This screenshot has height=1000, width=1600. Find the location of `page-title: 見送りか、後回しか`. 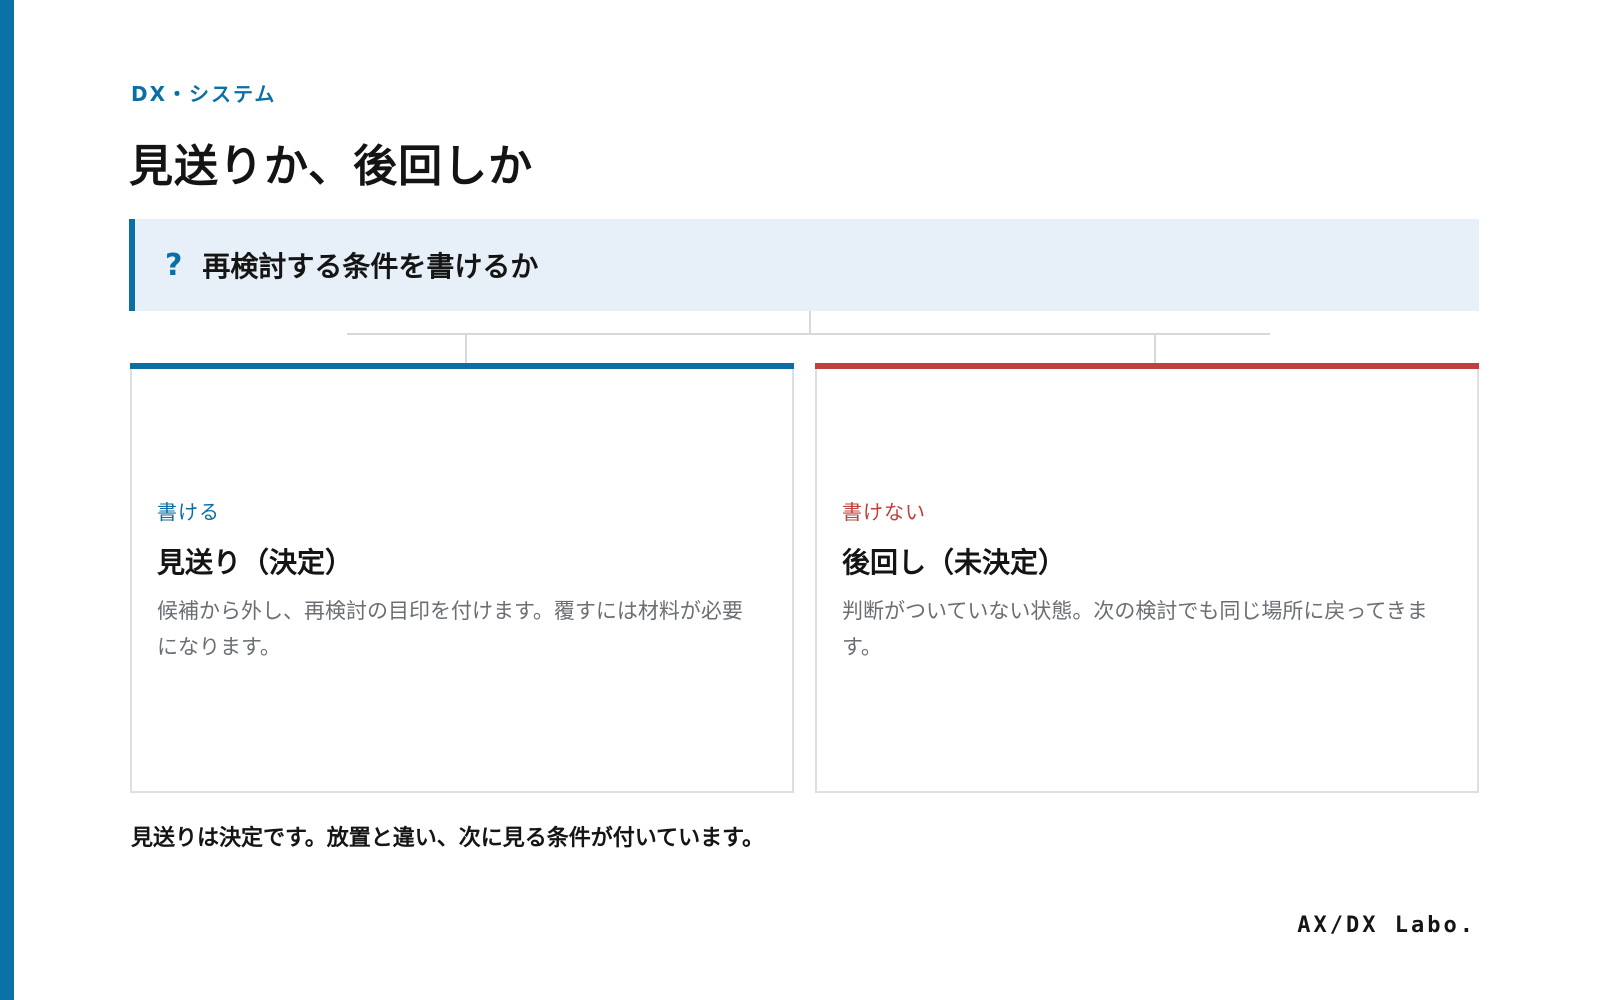

page-title: 見送りか、後回しか is located at coordinates (331, 166).